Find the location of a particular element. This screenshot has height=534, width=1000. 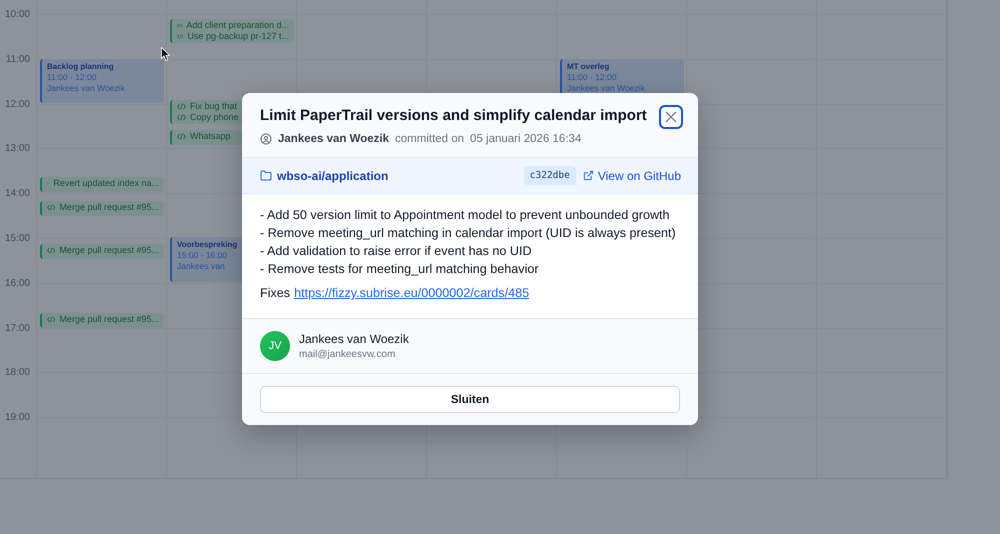

commit-message: Whatsapp is located at coordinates (210, 136).